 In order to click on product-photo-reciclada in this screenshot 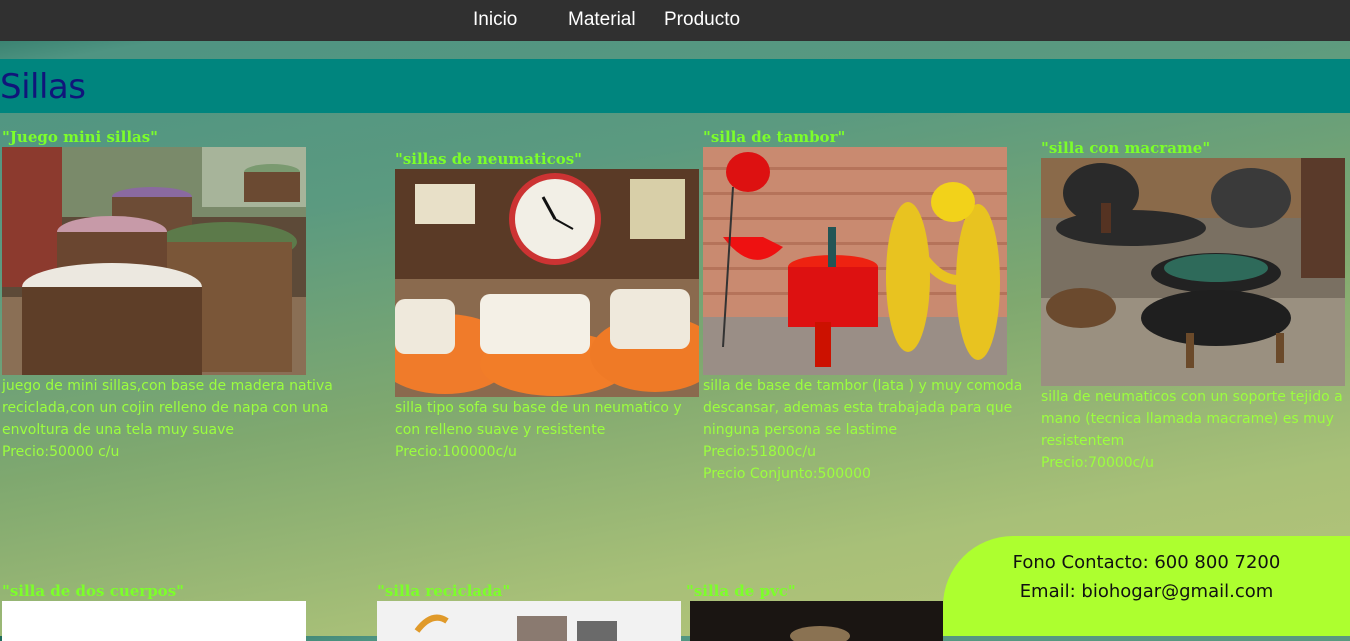, I will do `click(529, 621)`.